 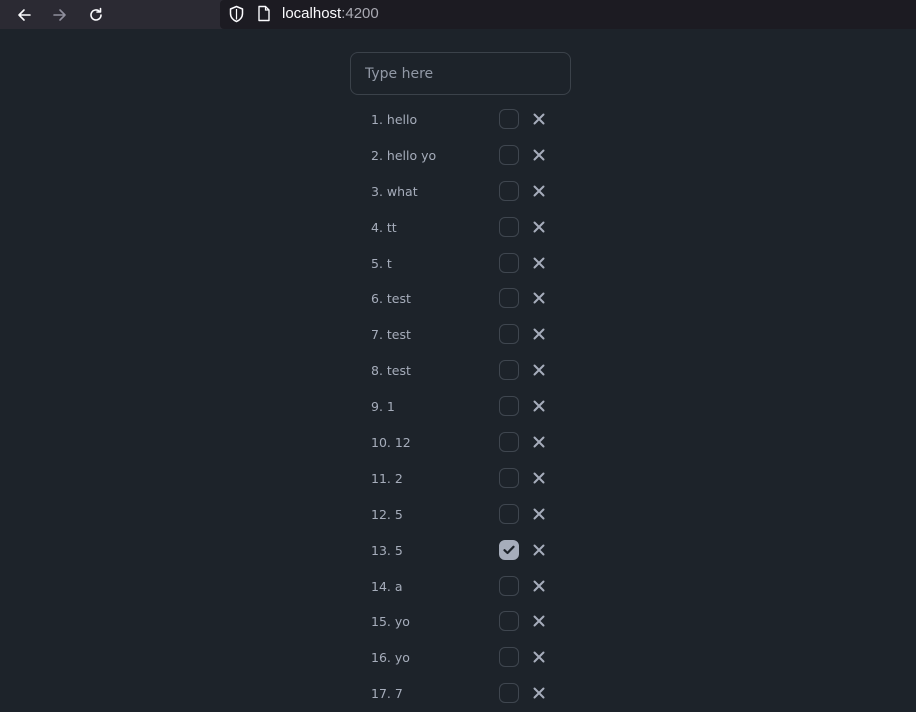 What do you see at coordinates (390, 658) in the screenshot?
I see `todo-label: 16. yo` at bounding box center [390, 658].